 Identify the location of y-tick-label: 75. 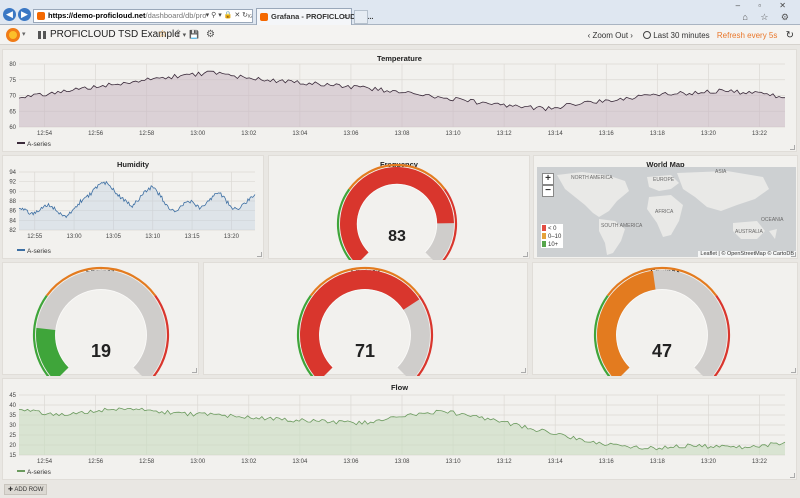
(12, 81).